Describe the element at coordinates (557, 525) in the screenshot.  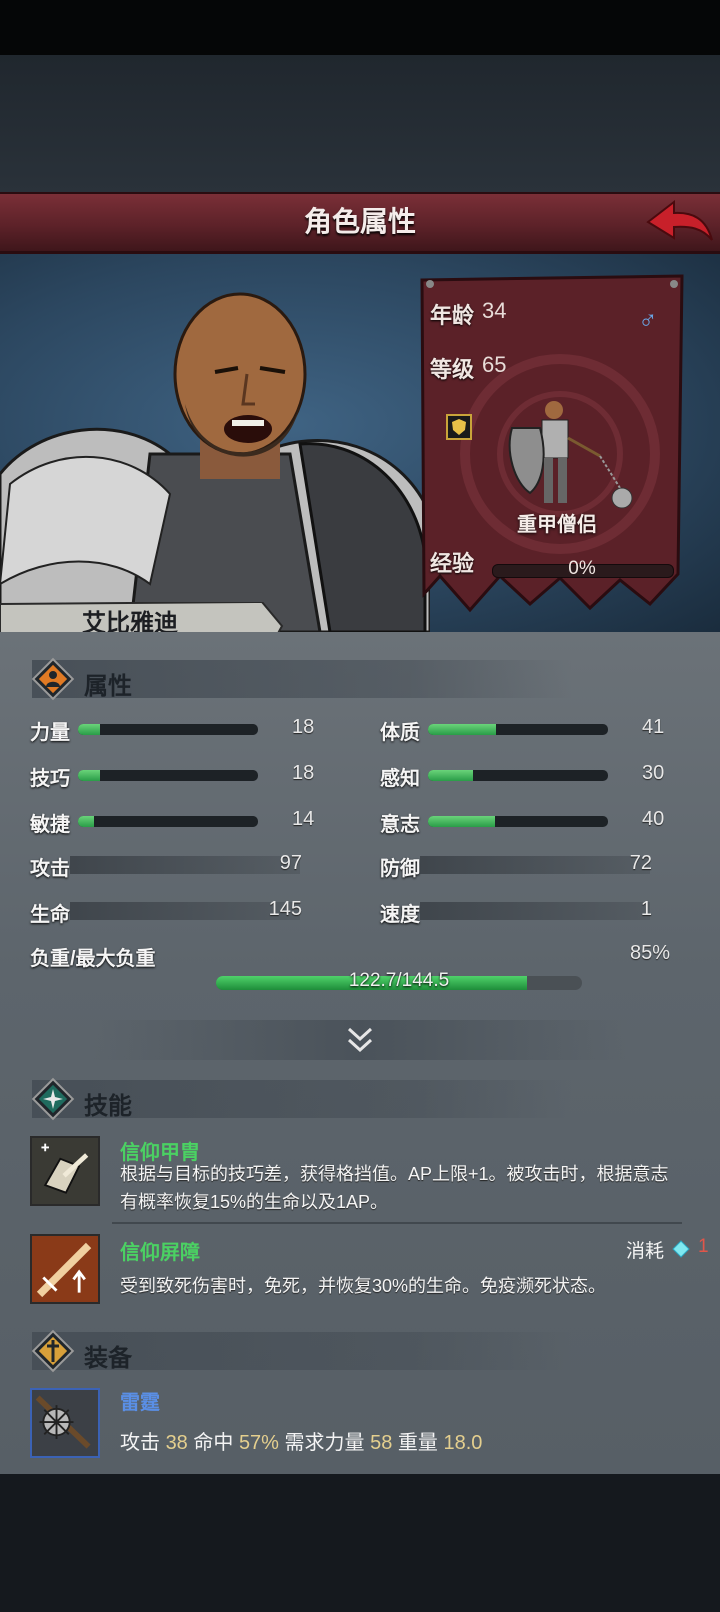
I see `class-name: 重甲僧侣` at that location.